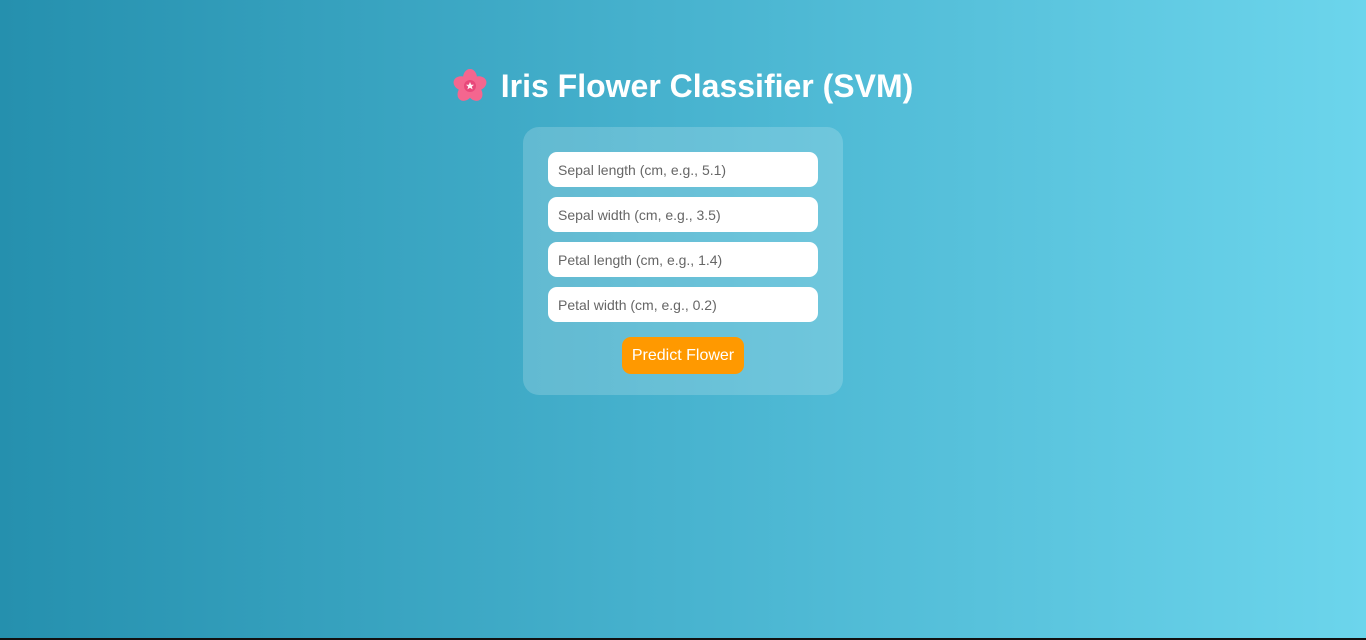 This screenshot has height=640, width=1366. Describe the element at coordinates (683, 169) in the screenshot. I see `sepal-length-input` at that location.